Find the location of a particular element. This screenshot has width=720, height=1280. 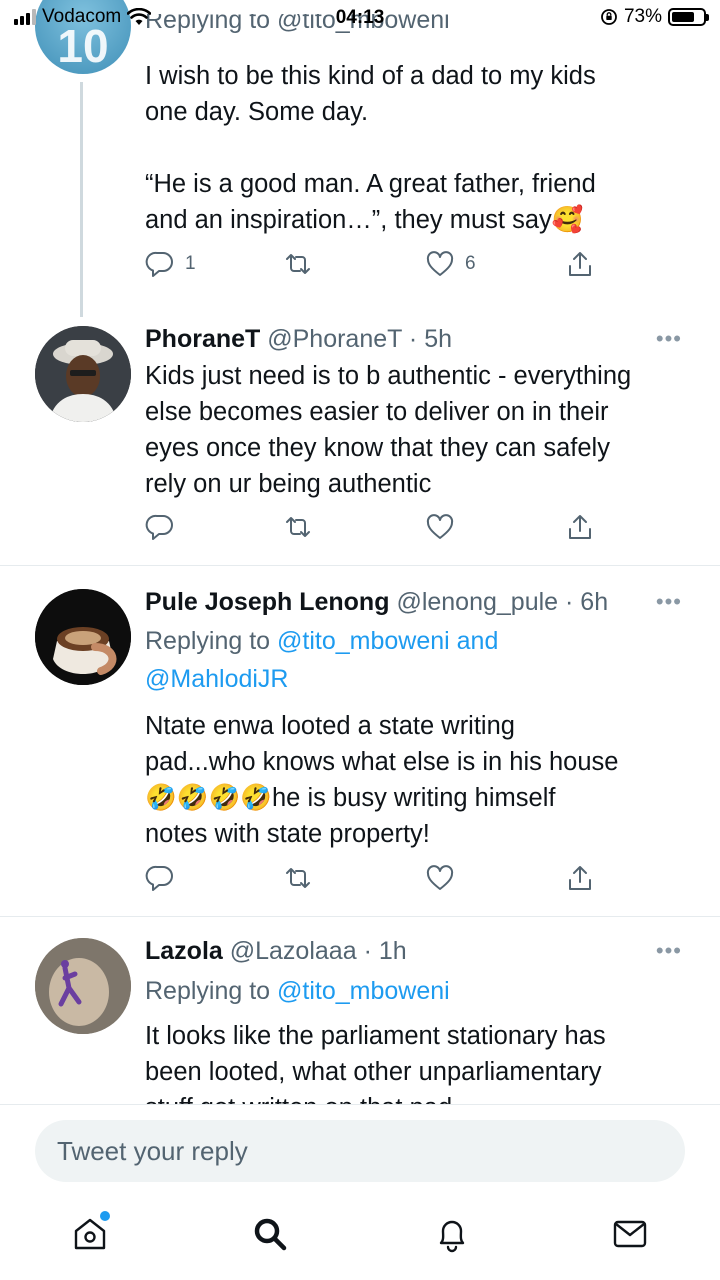

replying-to-line: Replying to @tito_mboweni is located at coordinates (417, 991).